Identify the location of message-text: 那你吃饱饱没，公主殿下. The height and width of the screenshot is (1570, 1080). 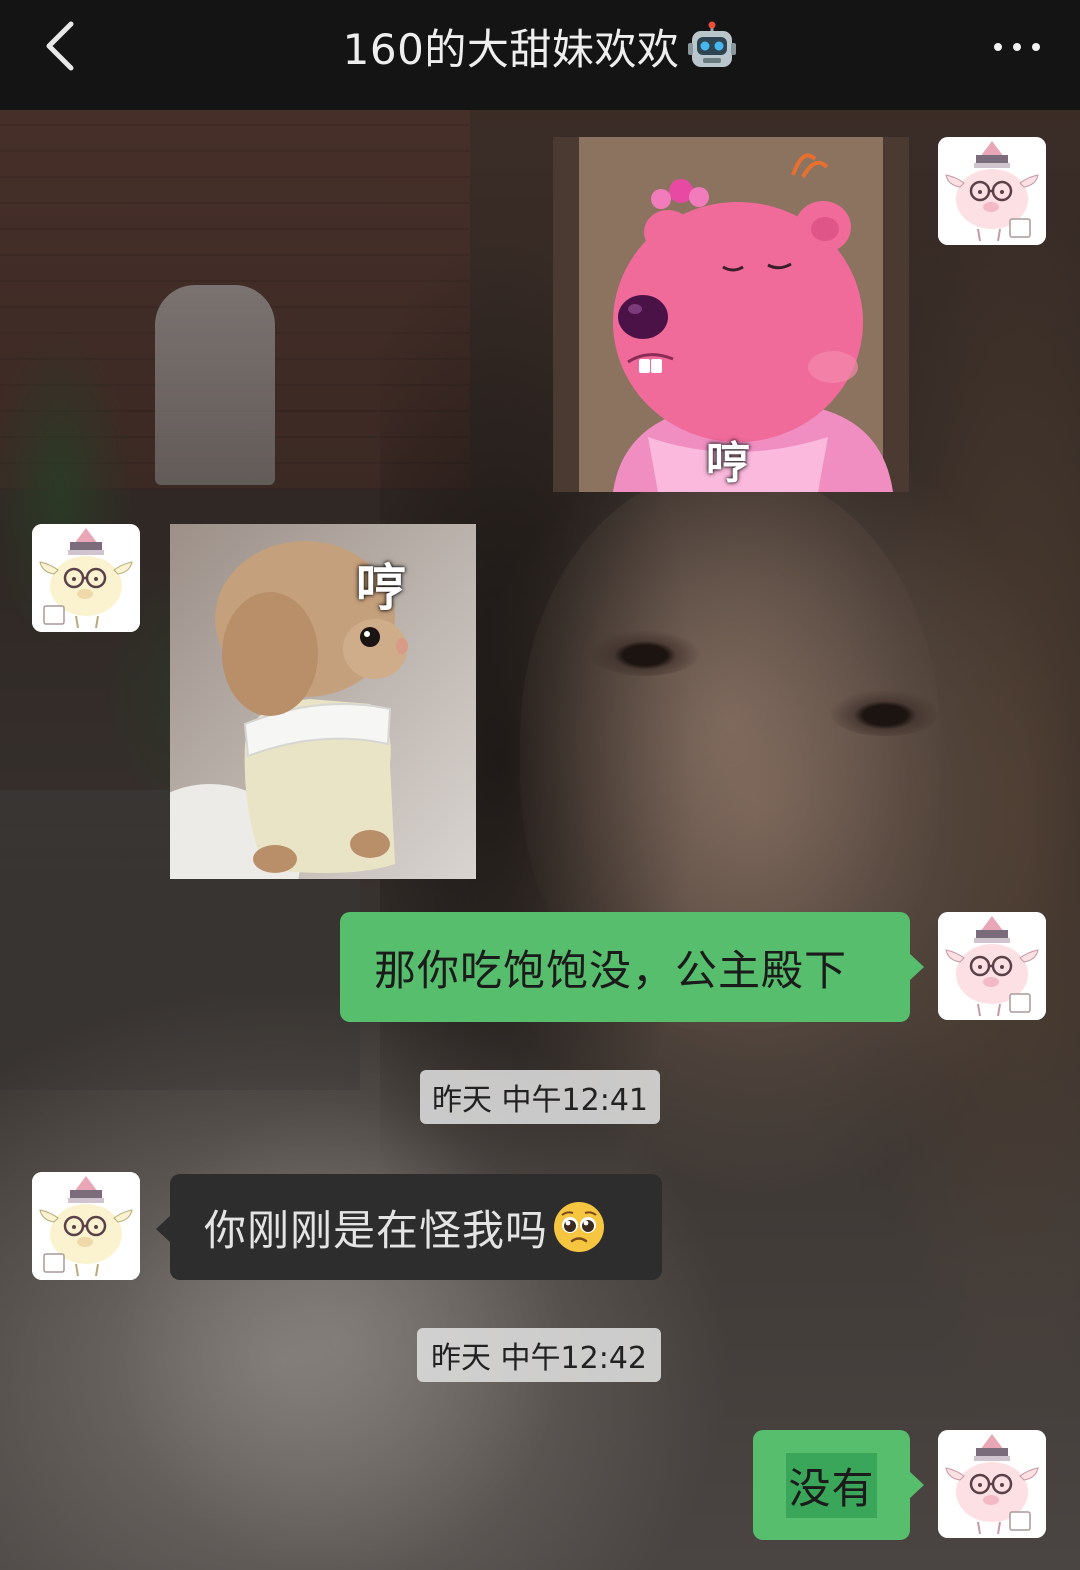
(611, 970).